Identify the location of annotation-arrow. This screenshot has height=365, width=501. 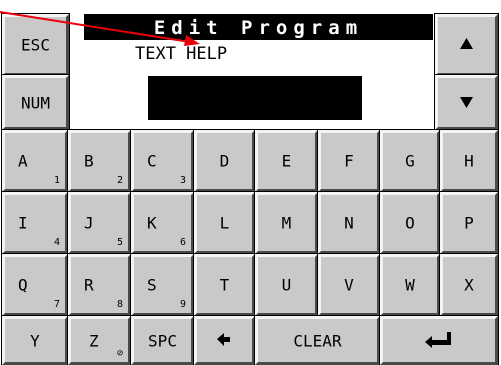
(100, 28).